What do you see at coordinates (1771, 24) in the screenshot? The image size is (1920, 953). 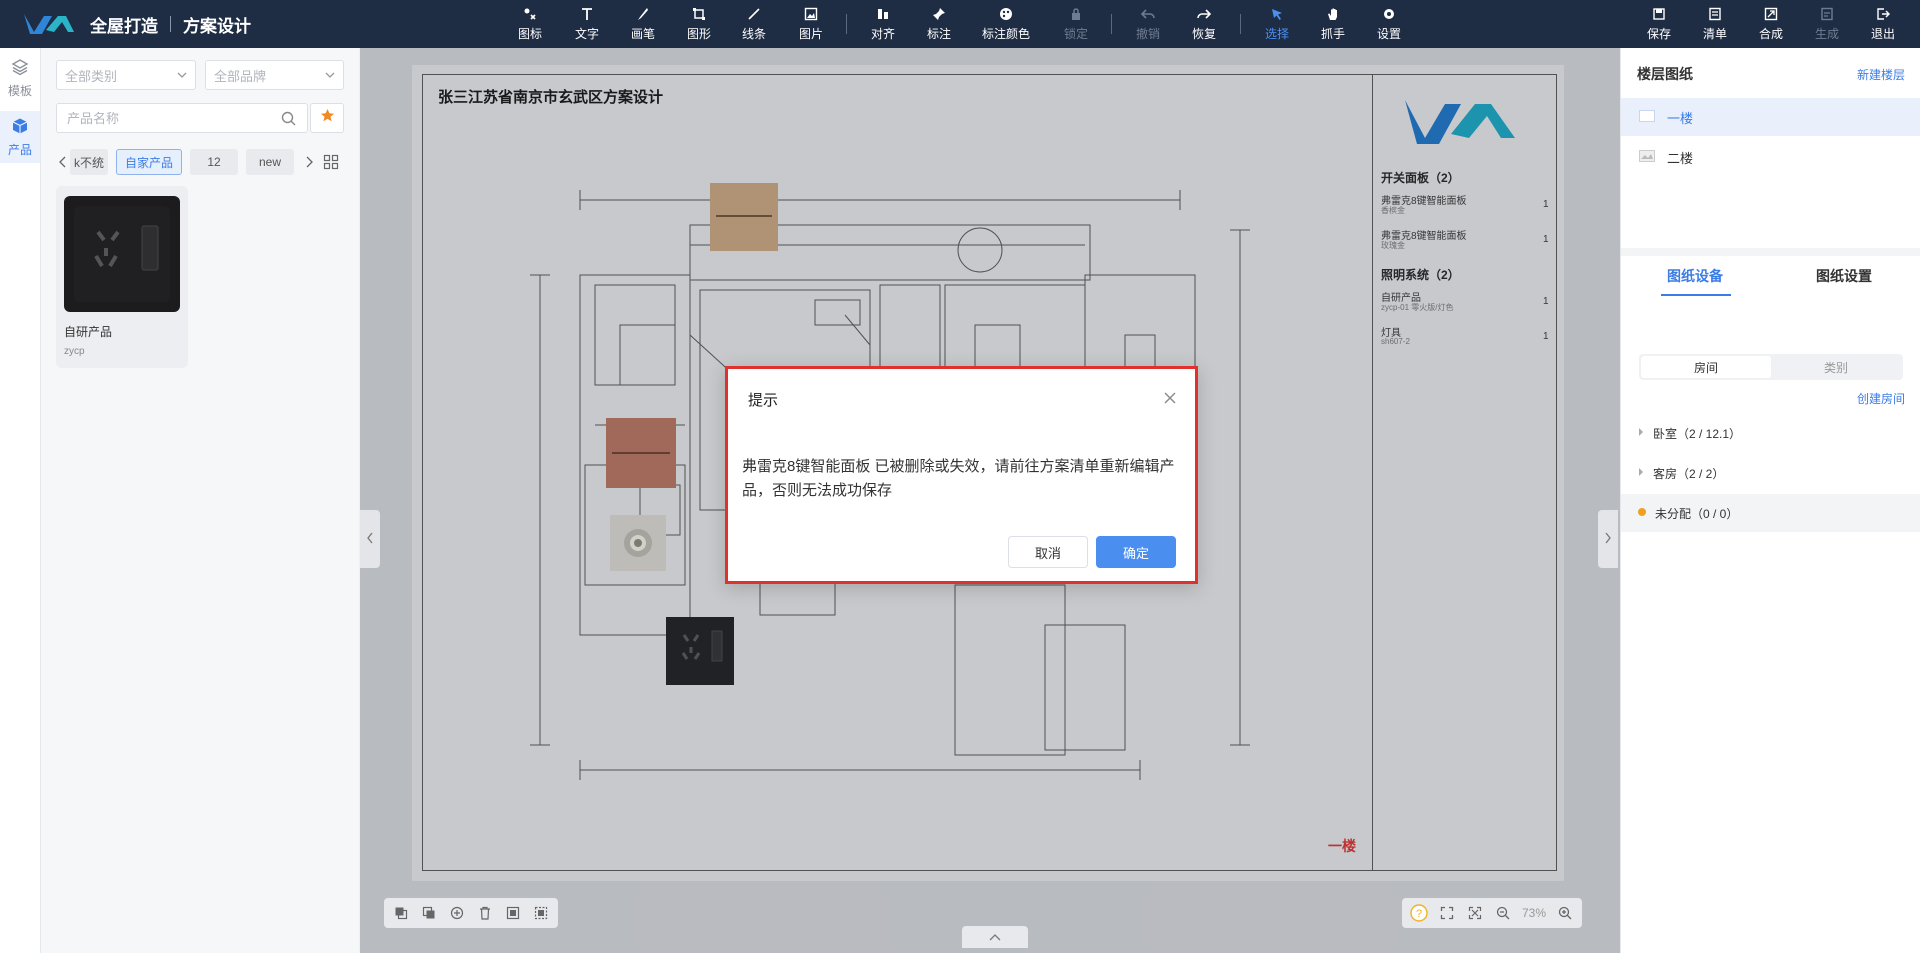 I see `merge-button: 合成` at bounding box center [1771, 24].